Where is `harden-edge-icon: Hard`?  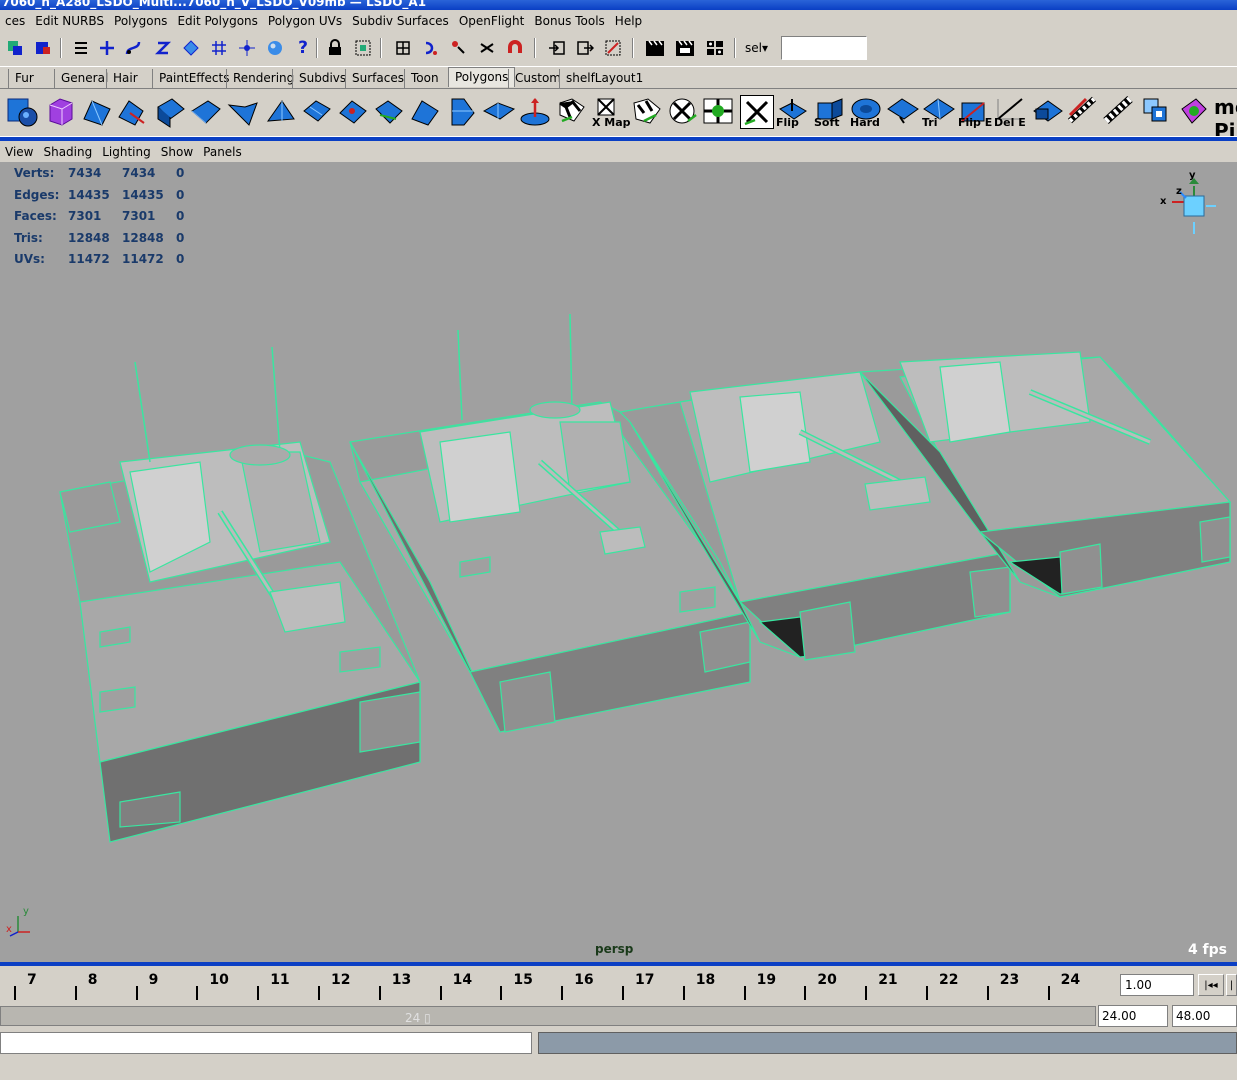 harden-edge-icon: Hard is located at coordinates (867, 112).